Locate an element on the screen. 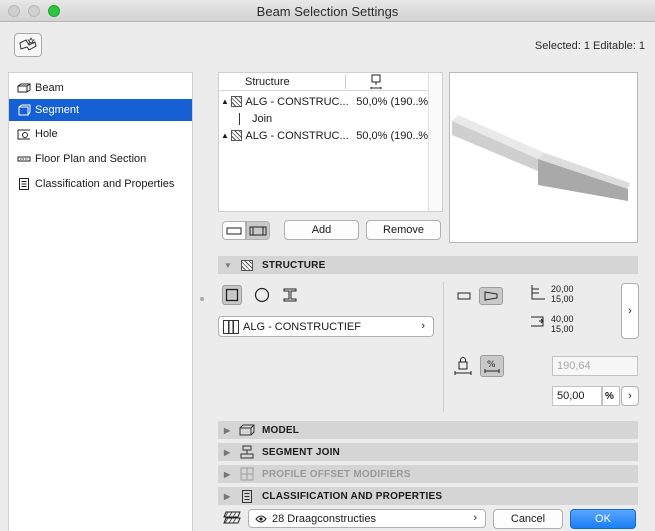 The width and height of the screenshot is (655, 531). uniform-segment-button is located at coordinates (234, 230).